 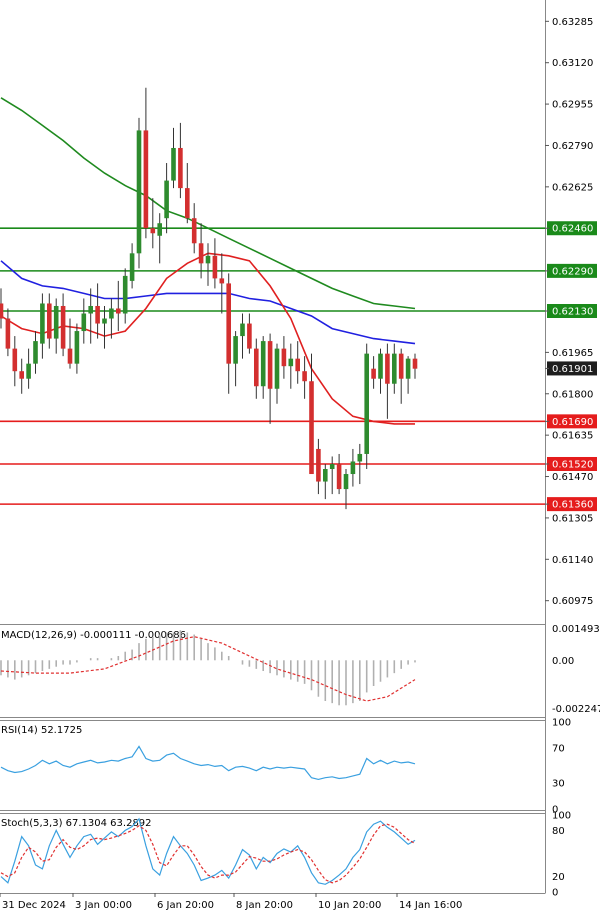 I want to click on resistance-price-tag-text: 0.62290, so click(x=572, y=271).